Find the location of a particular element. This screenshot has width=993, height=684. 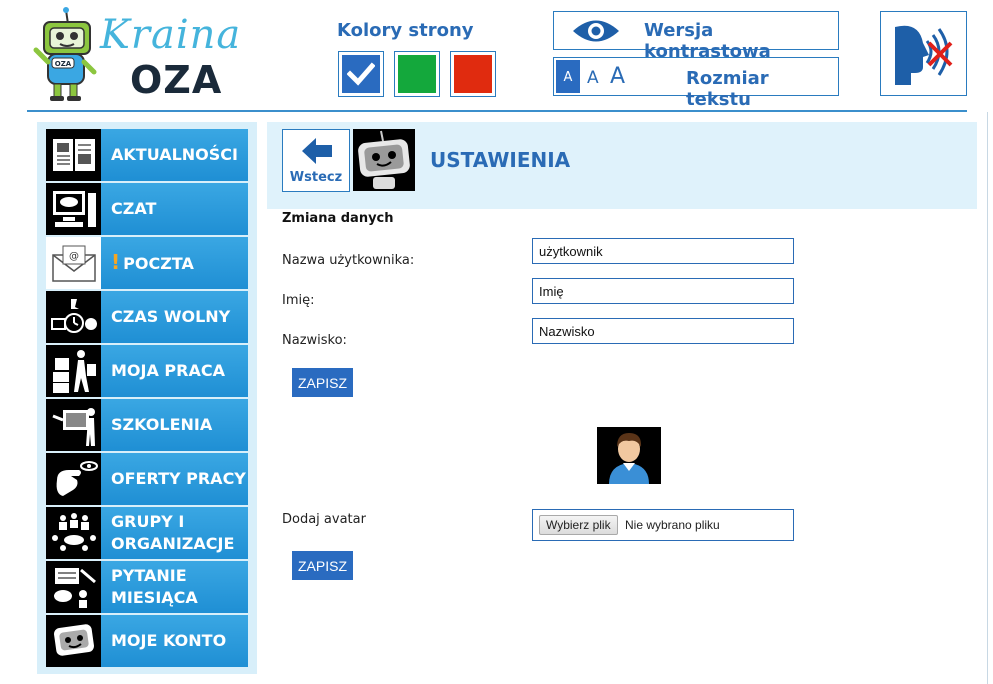

text-size-label: Rozmiar tekstu is located at coordinates (727, 89).